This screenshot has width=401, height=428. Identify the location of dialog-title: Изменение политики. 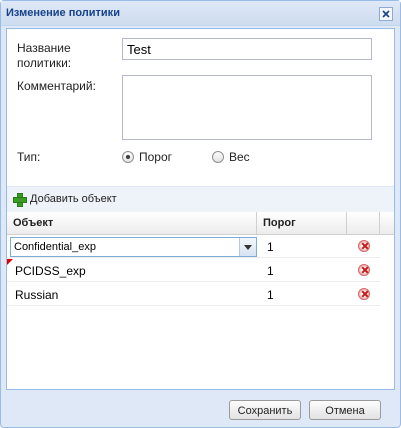
(63, 13).